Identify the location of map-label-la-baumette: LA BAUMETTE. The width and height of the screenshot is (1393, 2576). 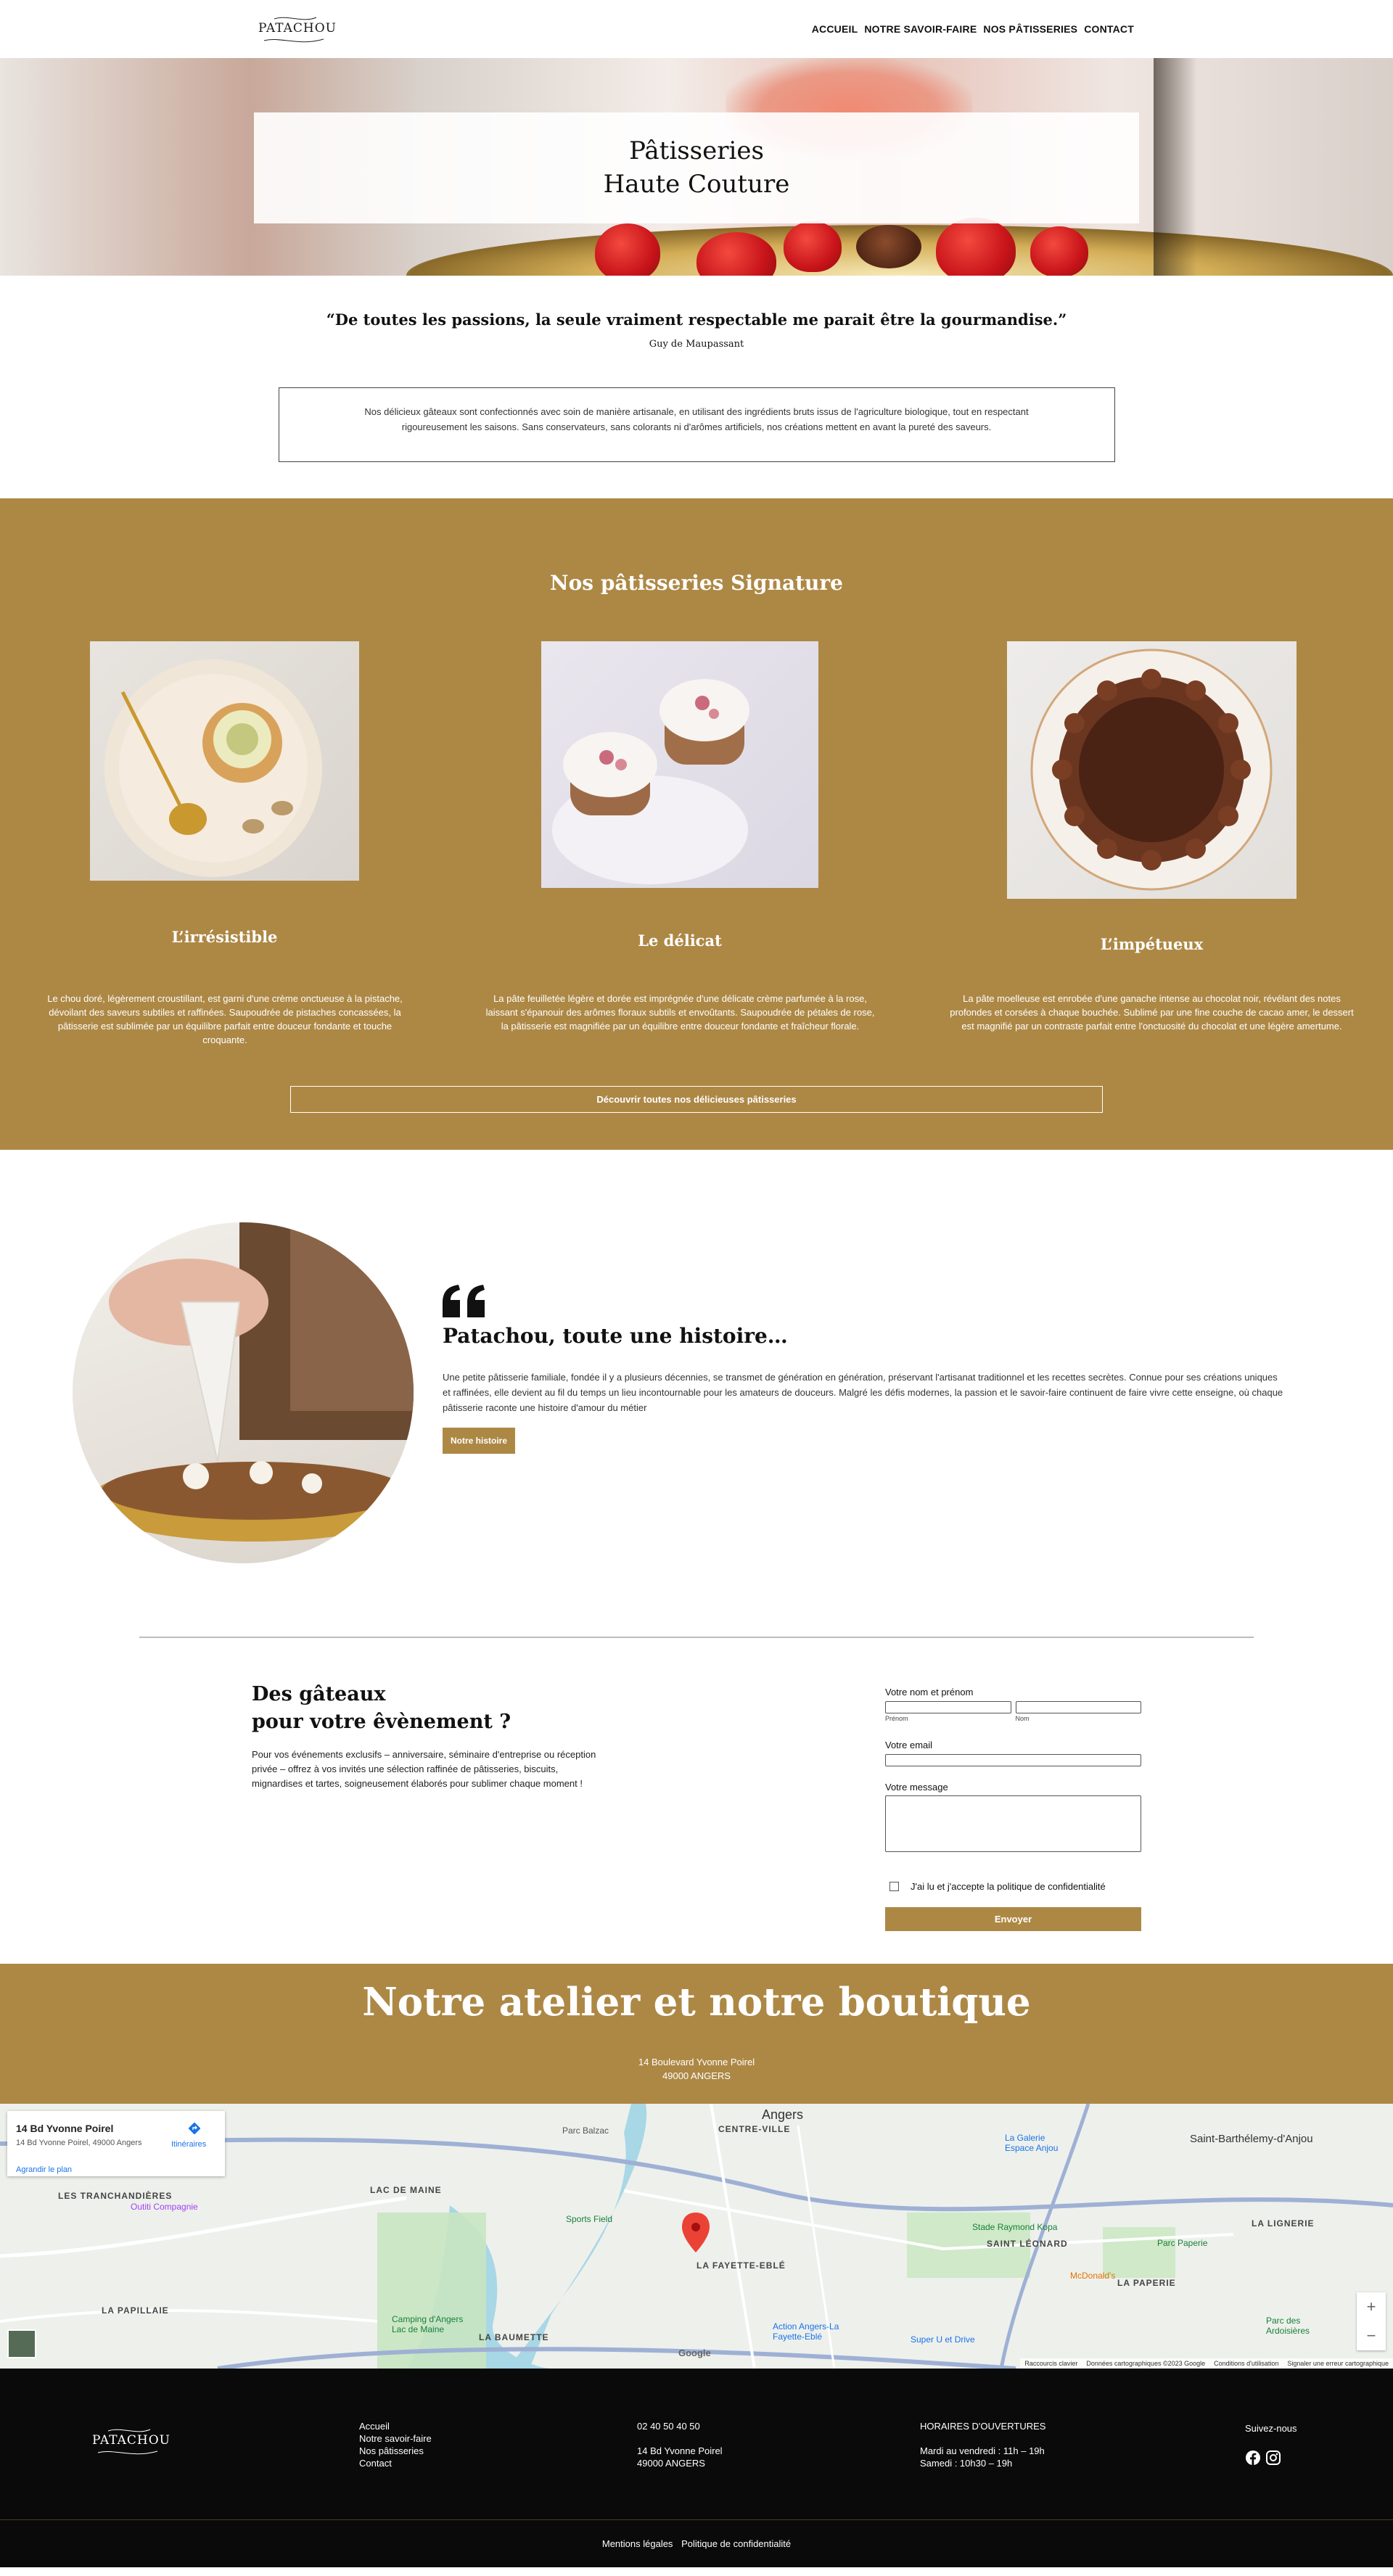
(514, 2337).